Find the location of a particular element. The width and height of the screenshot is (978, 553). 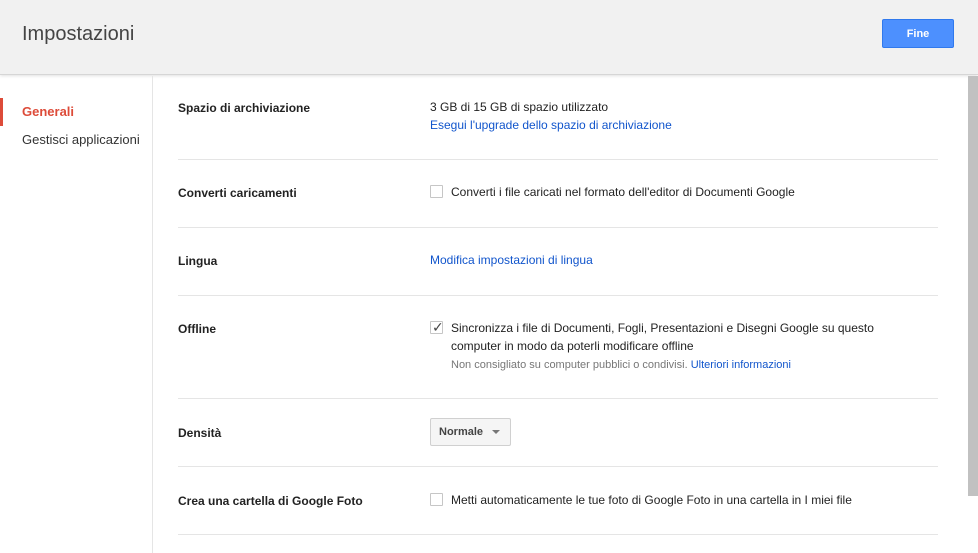

photos-label: Crea una cartella di Google Foto is located at coordinates (270, 501).